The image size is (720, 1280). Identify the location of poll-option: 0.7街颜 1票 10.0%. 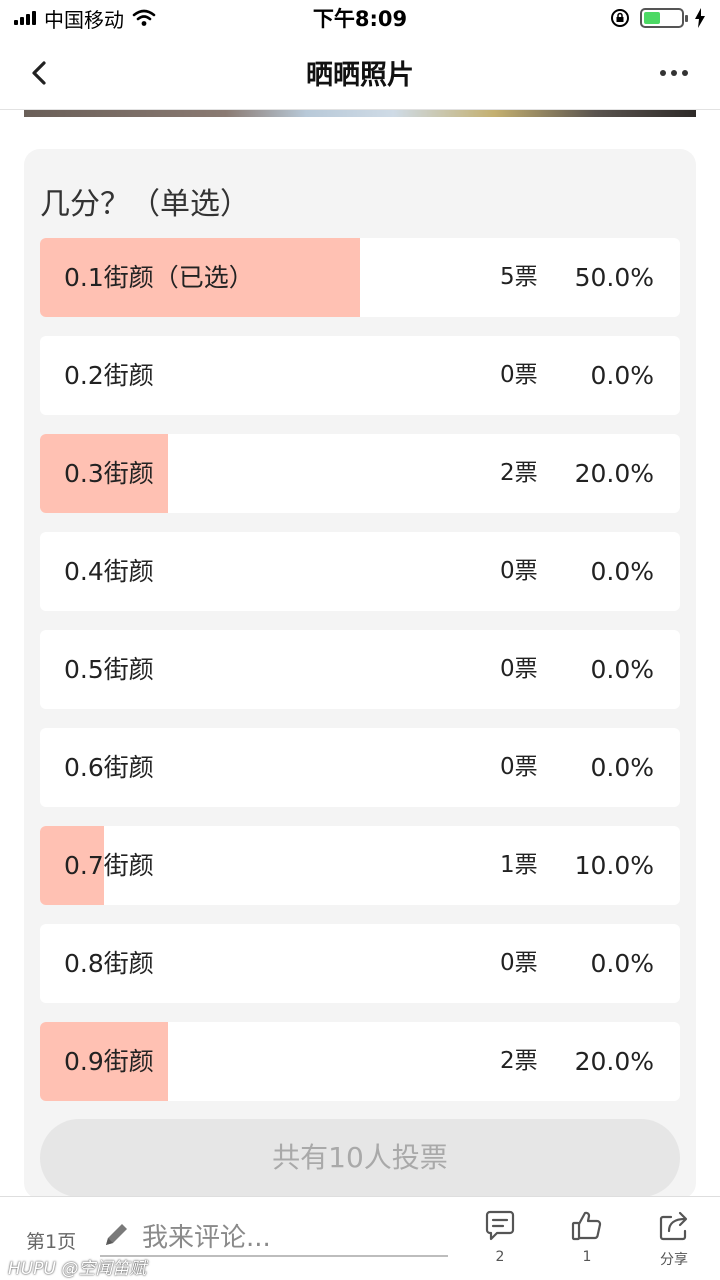
(360, 865).